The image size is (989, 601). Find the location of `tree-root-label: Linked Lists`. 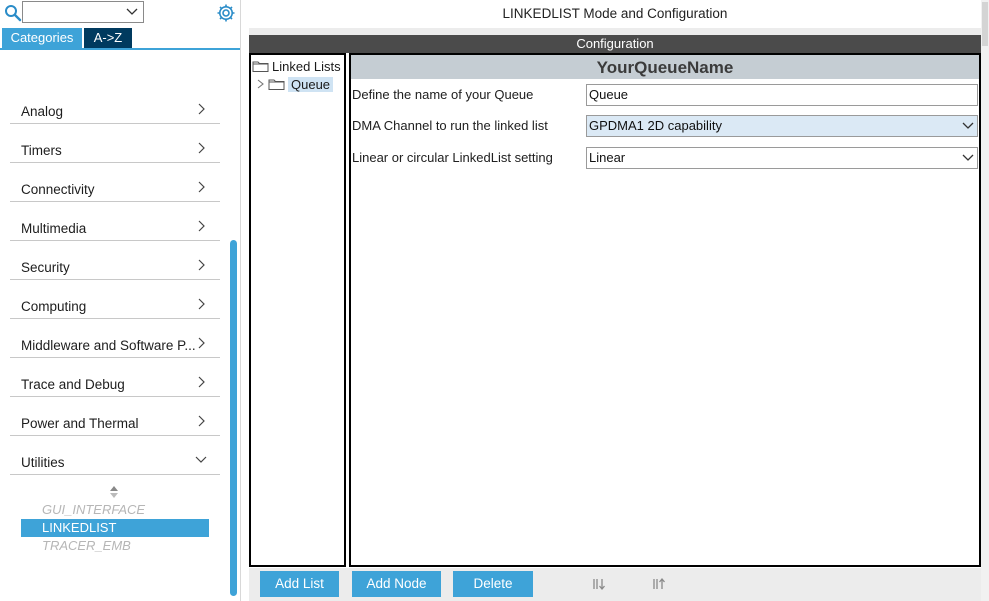

tree-root-label: Linked Lists is located at coordinates (306, 66).